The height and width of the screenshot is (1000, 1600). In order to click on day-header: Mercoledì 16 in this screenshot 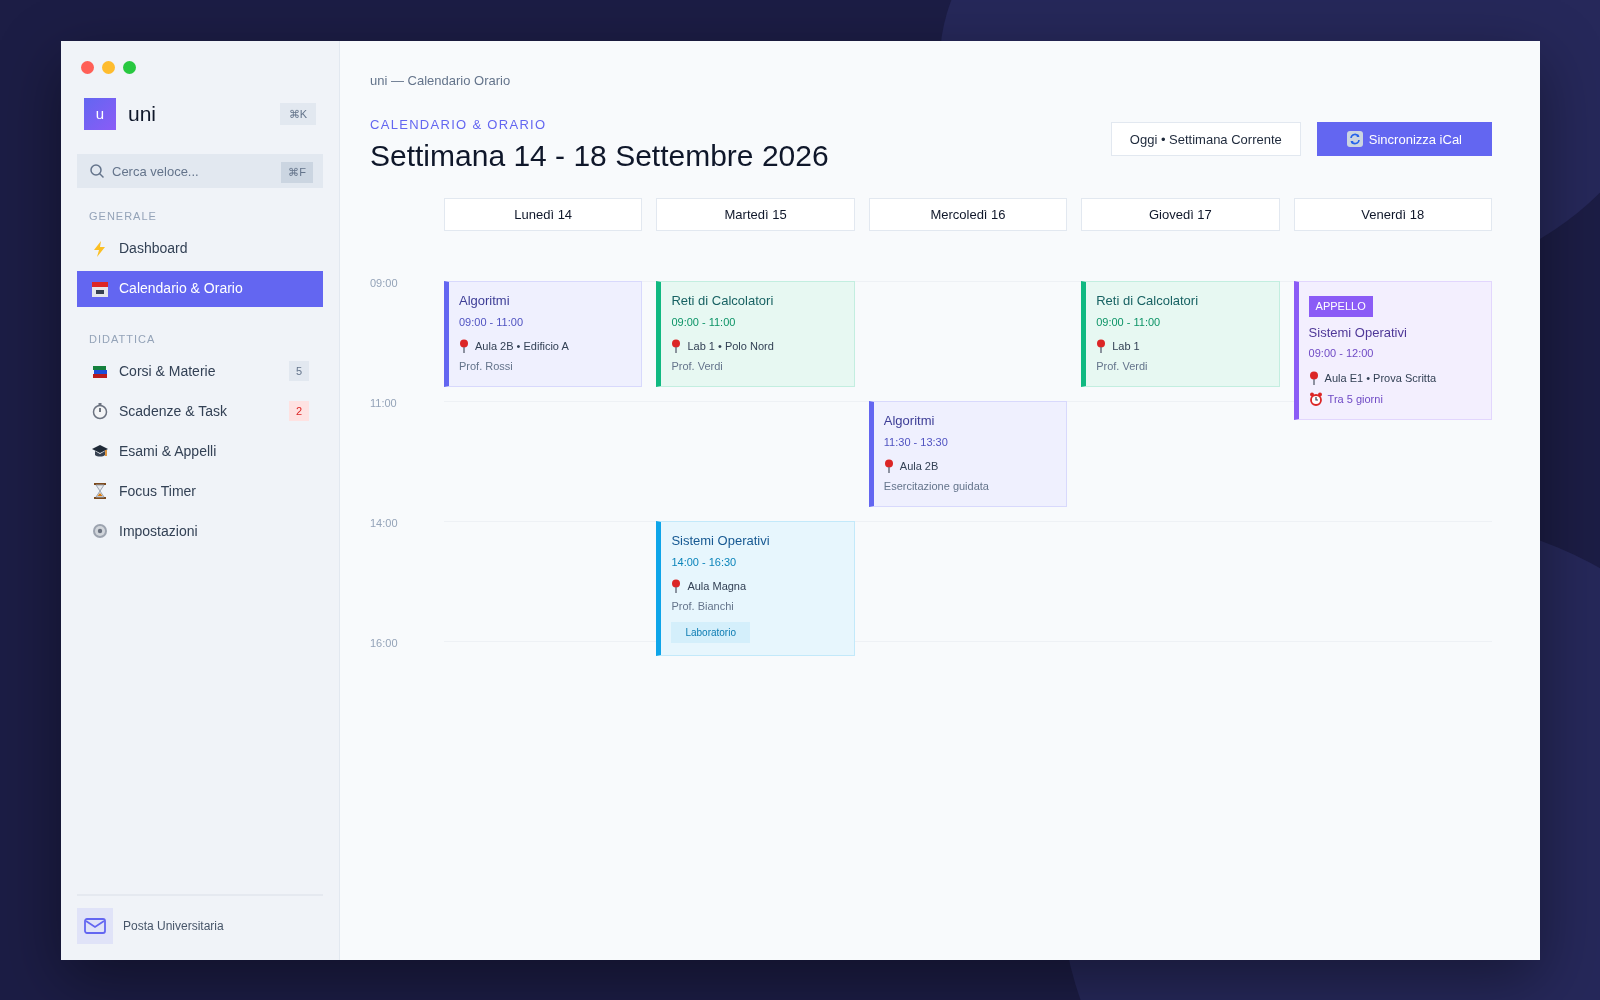, I will do `click(968, 214)`.